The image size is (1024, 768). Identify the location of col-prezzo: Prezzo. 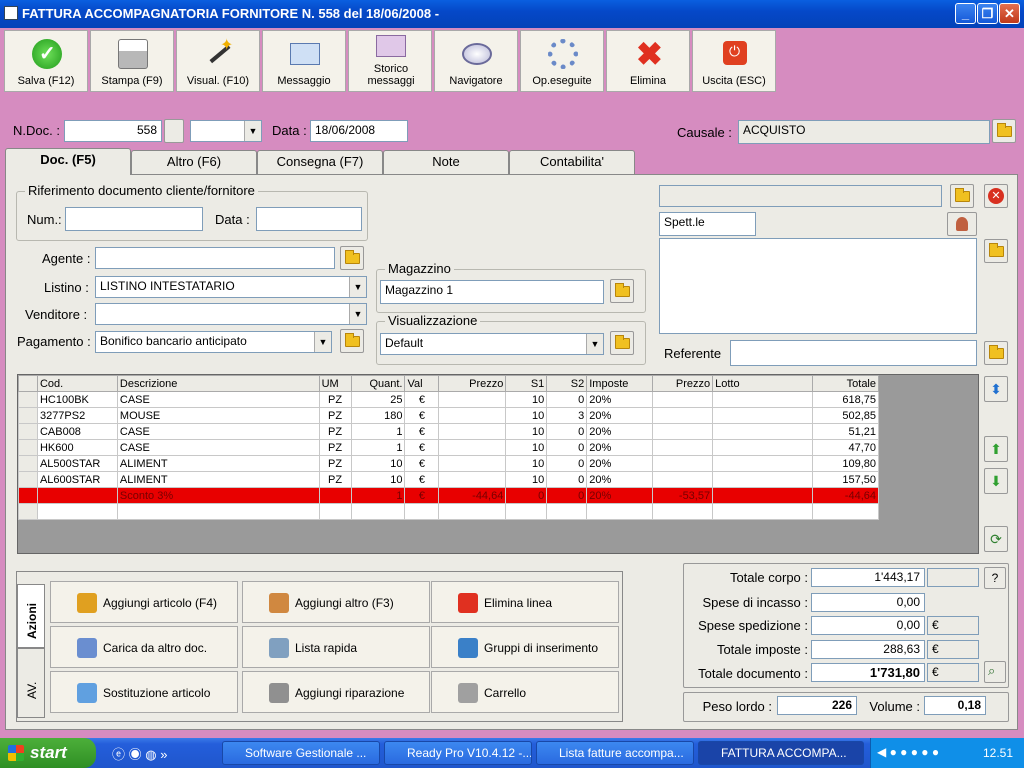
(472, 383).